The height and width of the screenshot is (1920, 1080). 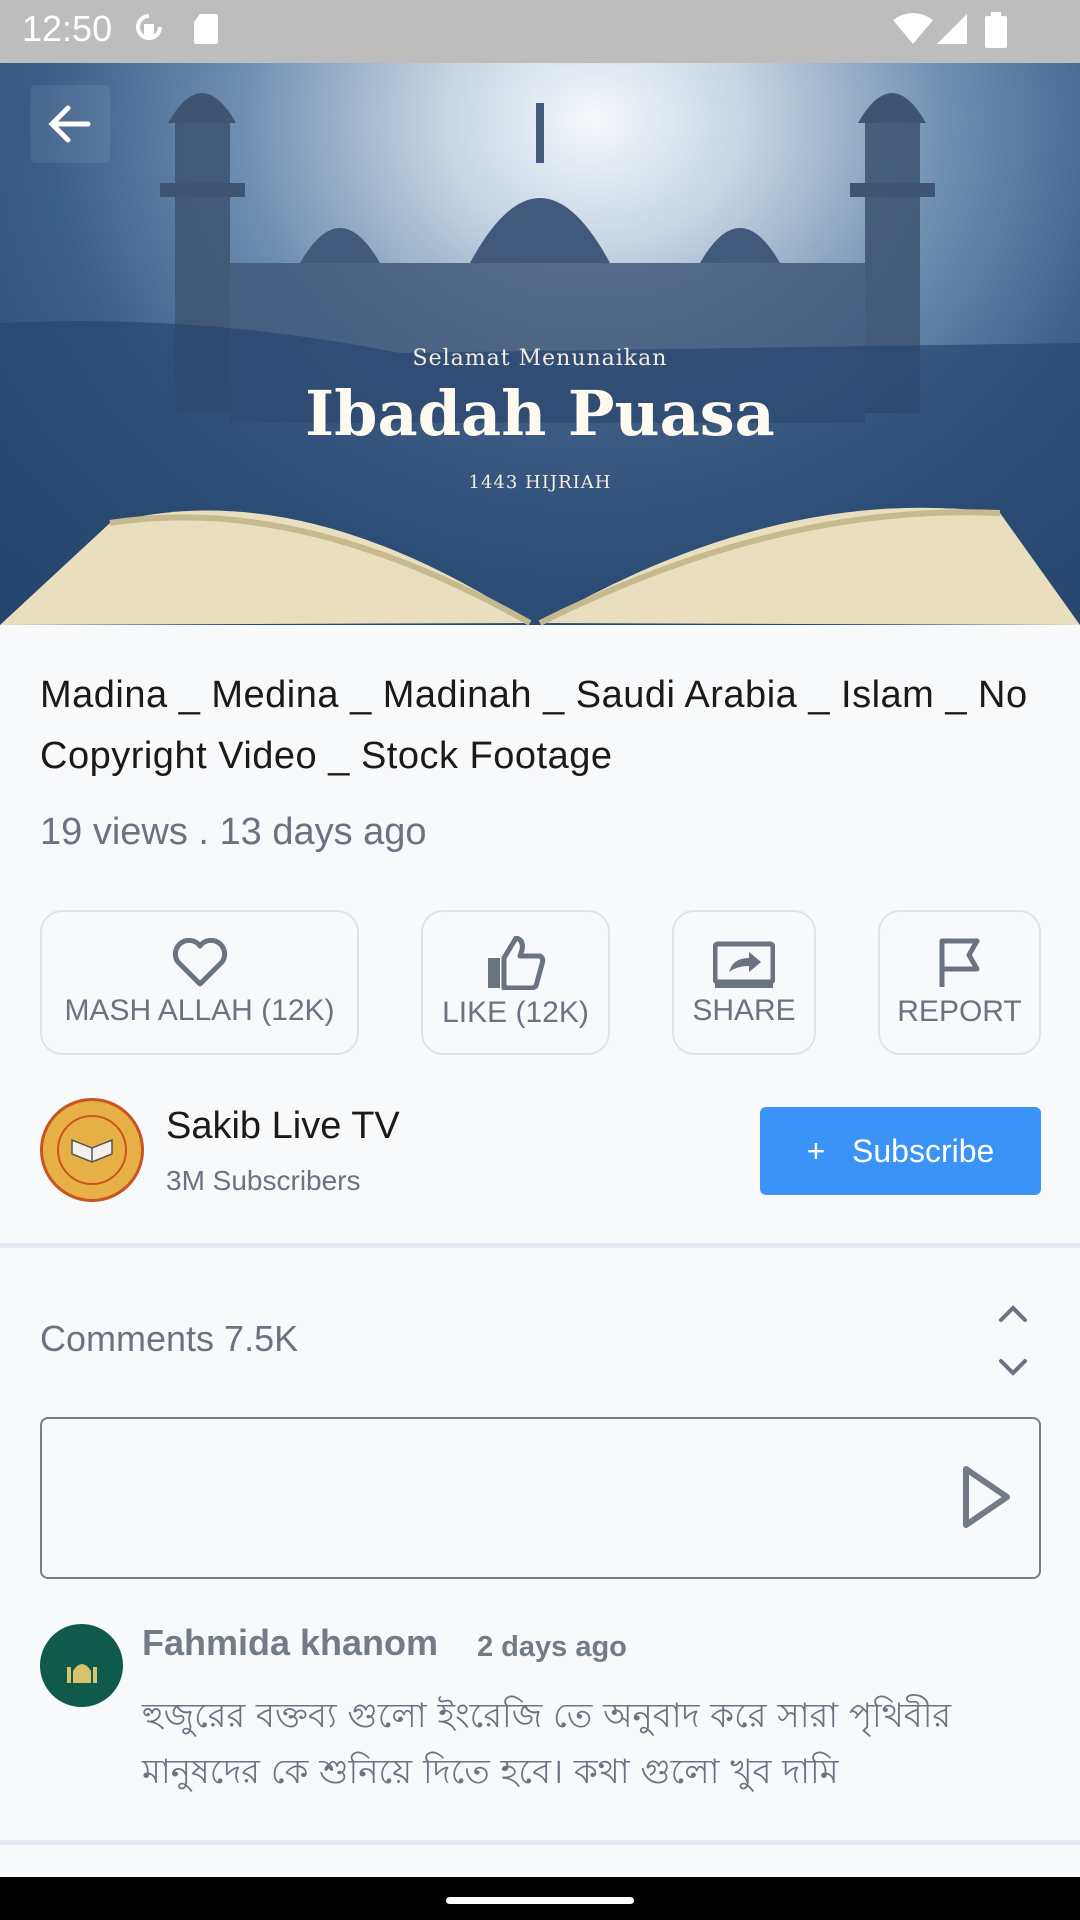 I want to click on video-meta: 19 views . 13 days ago, so click(x=233, y=832).